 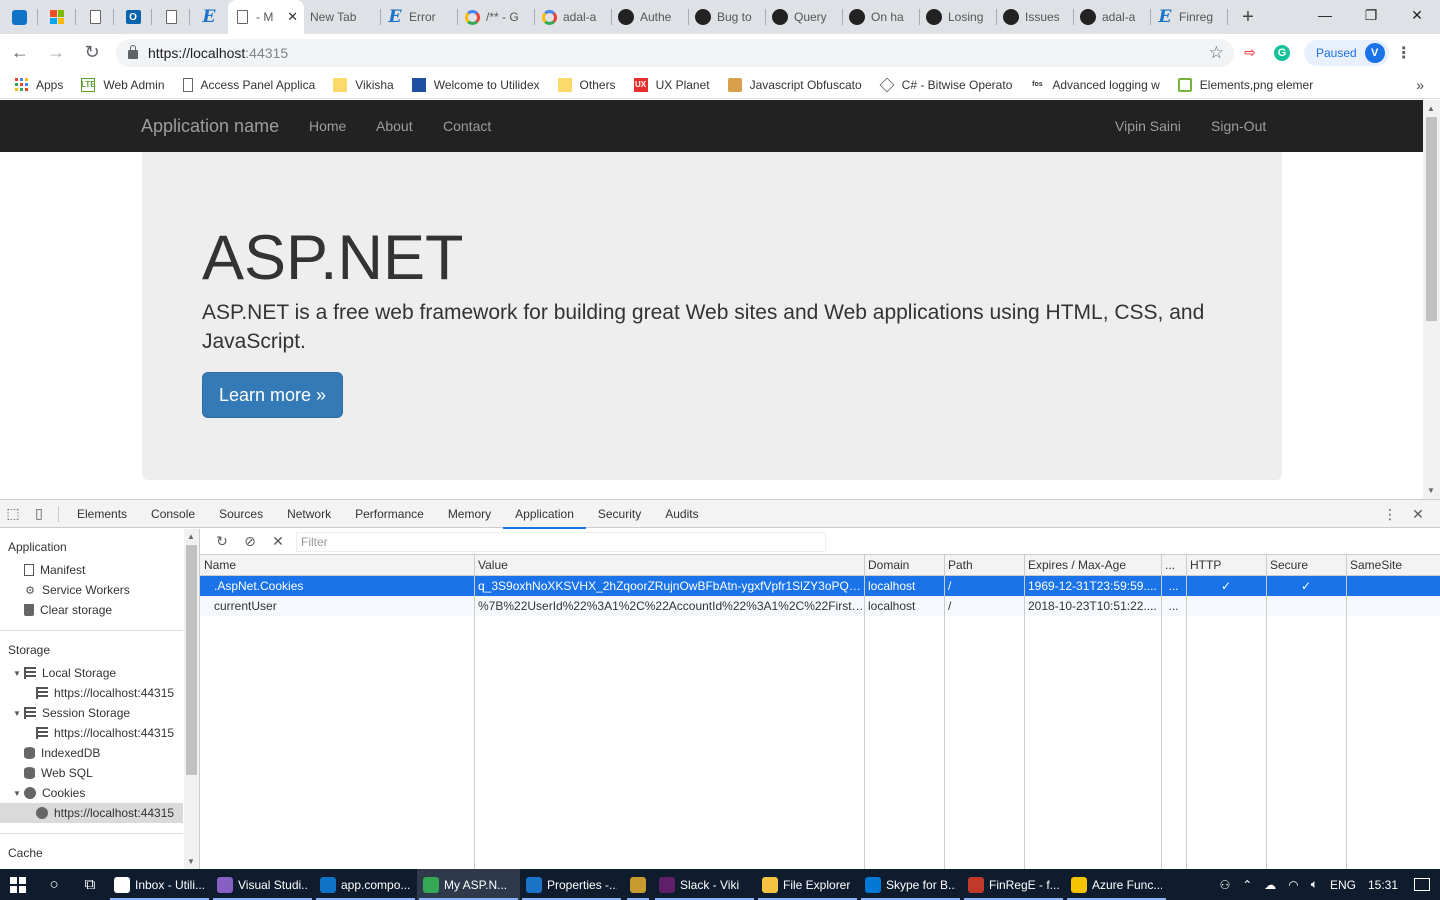 I want to click on bookmark-item: Access Panel Applica, so click(x=248, y=84).